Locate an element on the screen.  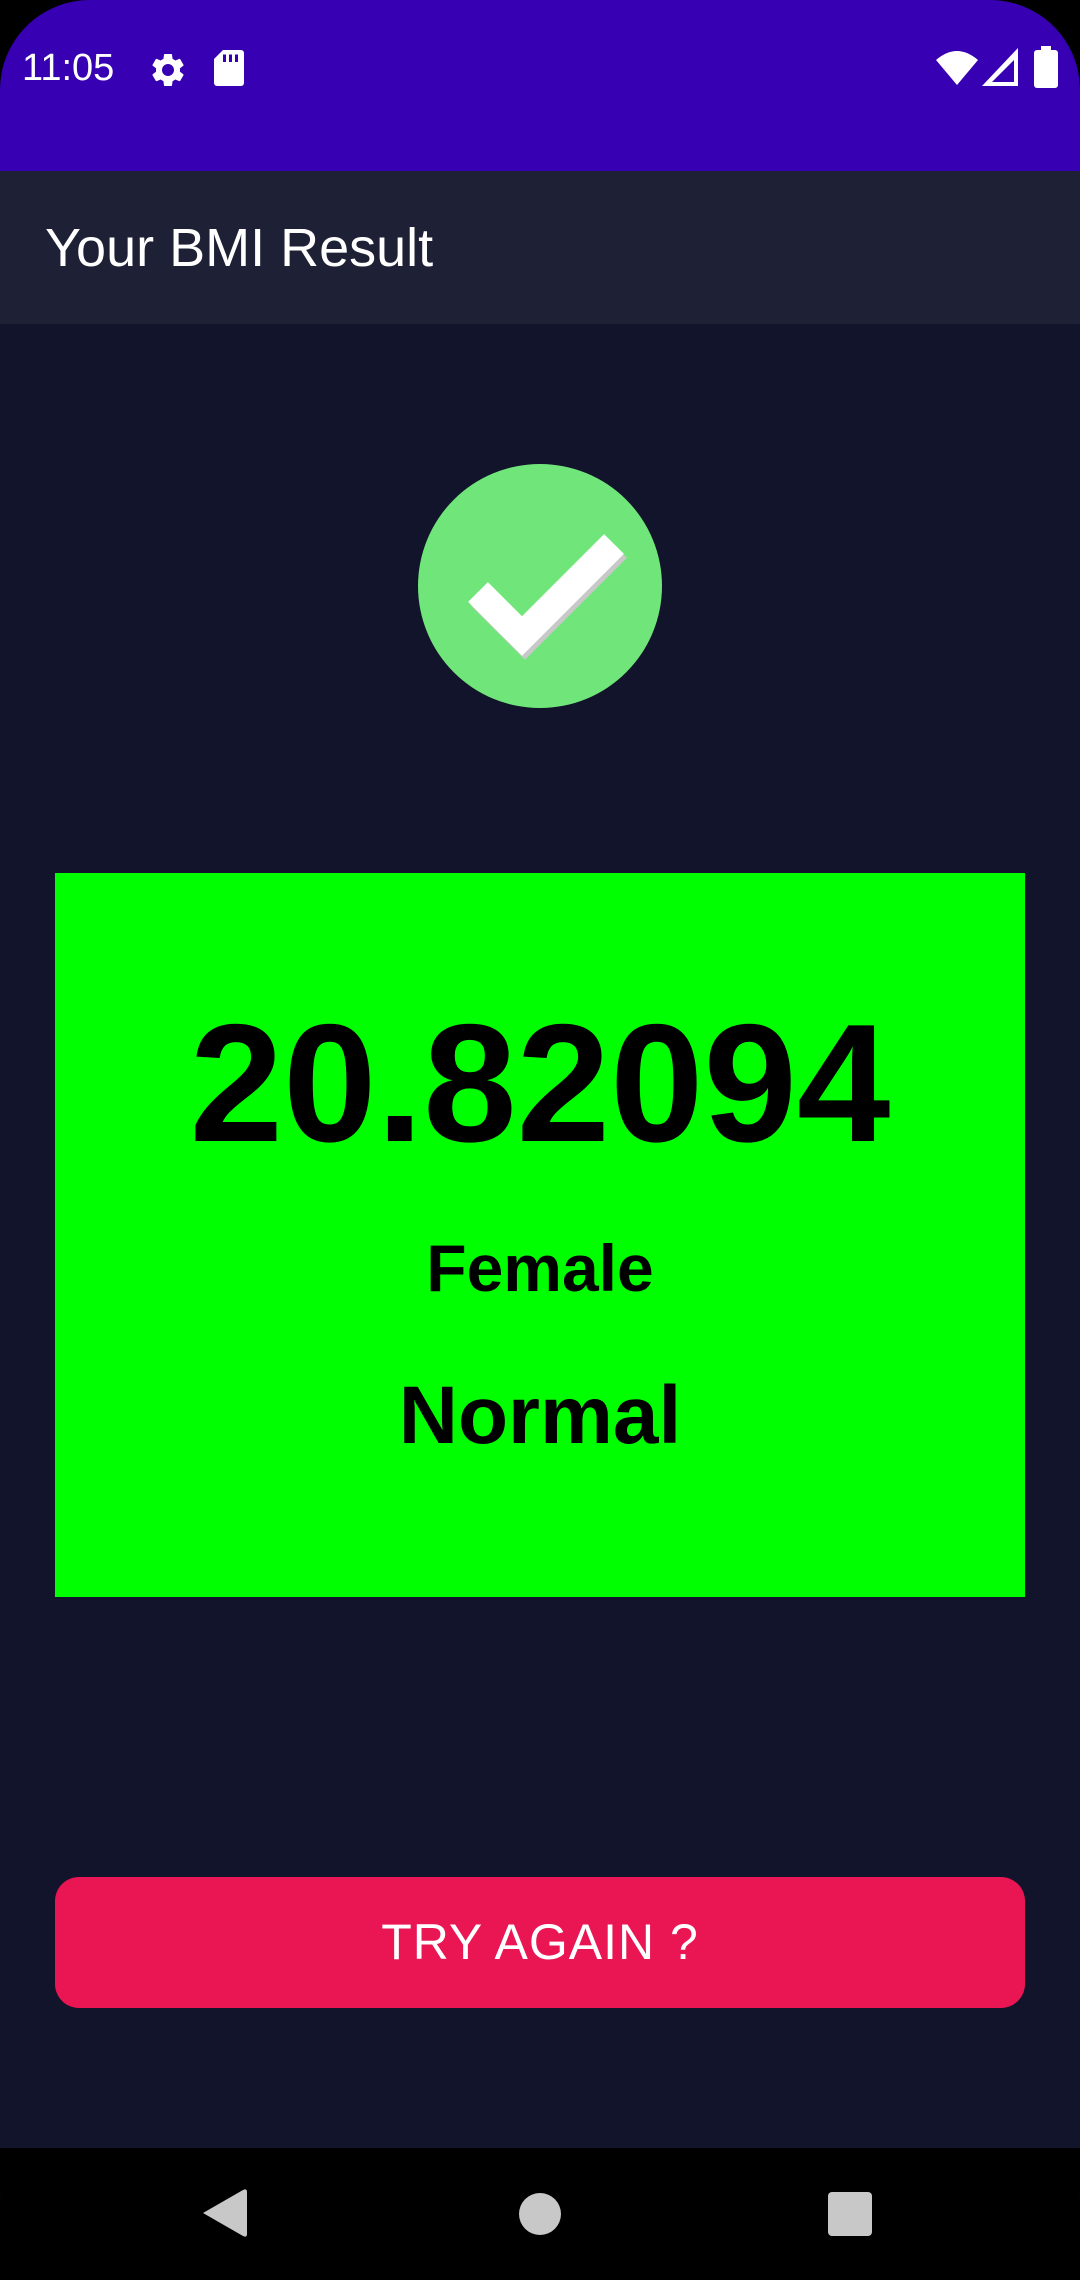
gender-label: Female is located at coordinates (540, 1268).